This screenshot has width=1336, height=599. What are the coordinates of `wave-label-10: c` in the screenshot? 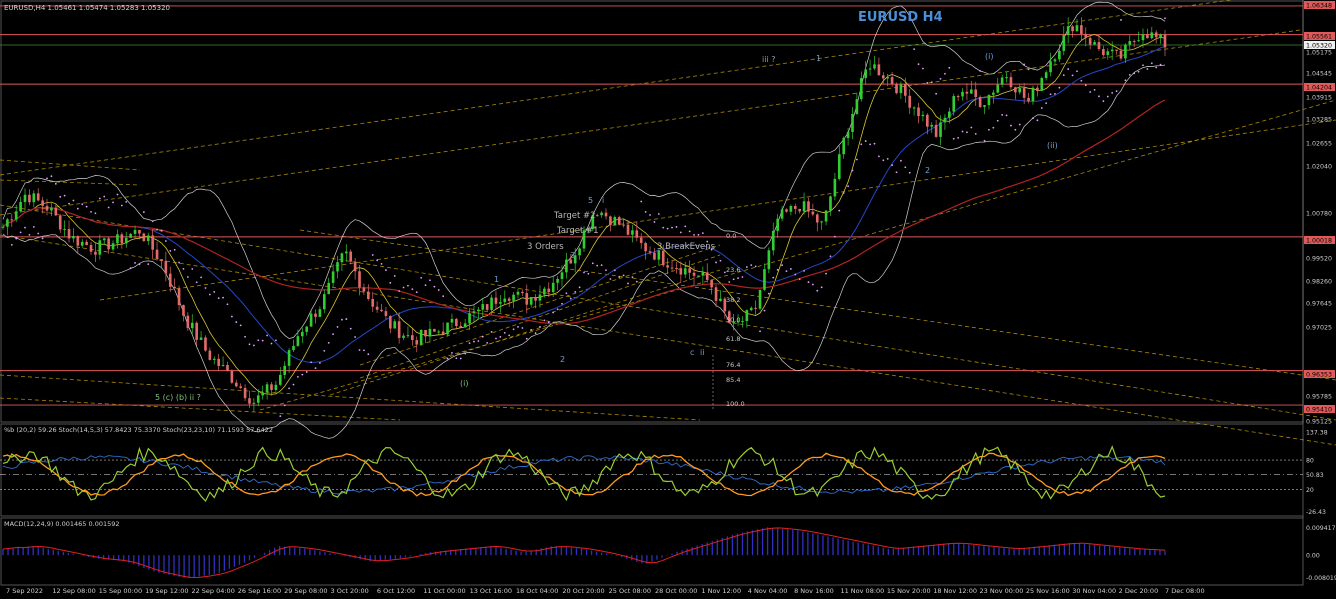 It's located at (692, 352).